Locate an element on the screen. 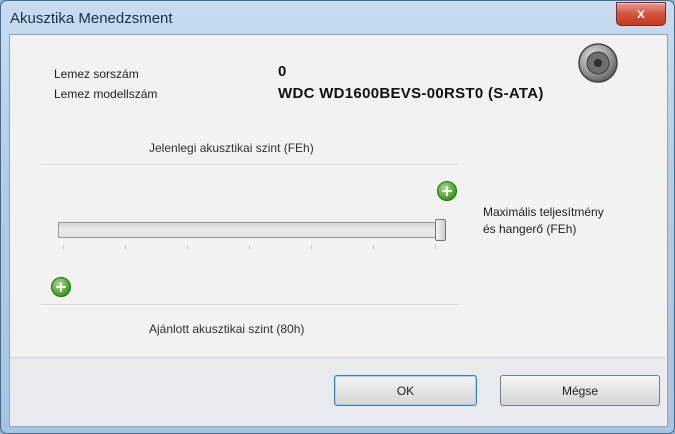  max-performance-line1: Maximális teljesítmény is located at coordinates (543, 212).